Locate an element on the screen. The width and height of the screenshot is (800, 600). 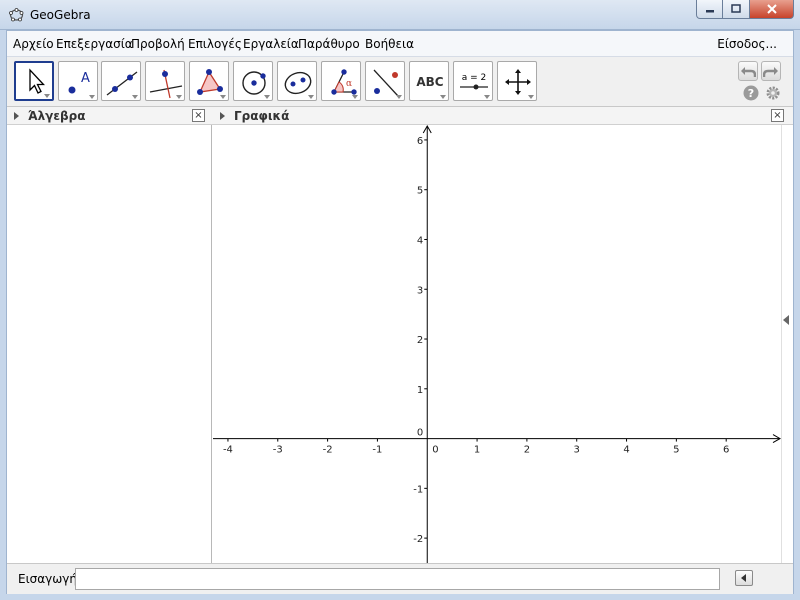
title-bar: GeoGebra is located at coordinates (400, 15).